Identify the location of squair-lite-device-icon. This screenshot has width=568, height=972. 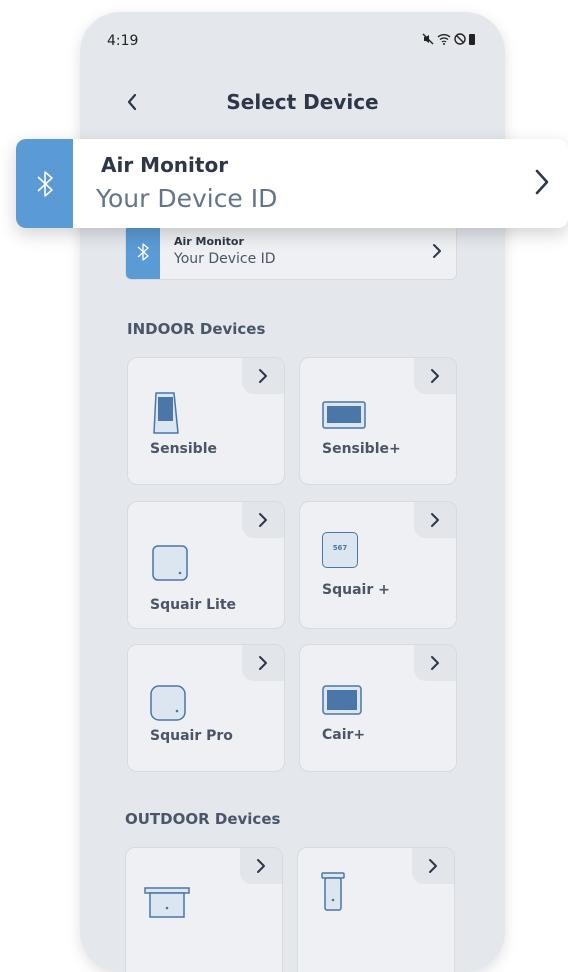
(170, 563).